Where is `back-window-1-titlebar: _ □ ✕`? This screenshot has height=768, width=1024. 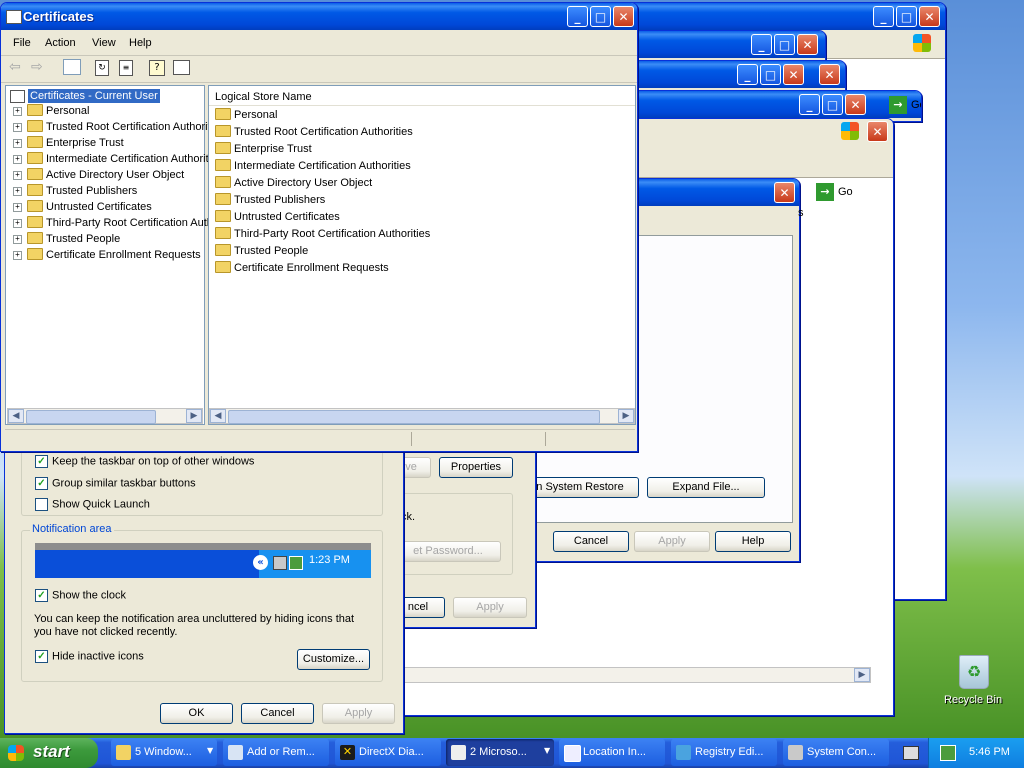
back-window-1-titlebar: _ □ ✕ is located at coordinates (783, 16).